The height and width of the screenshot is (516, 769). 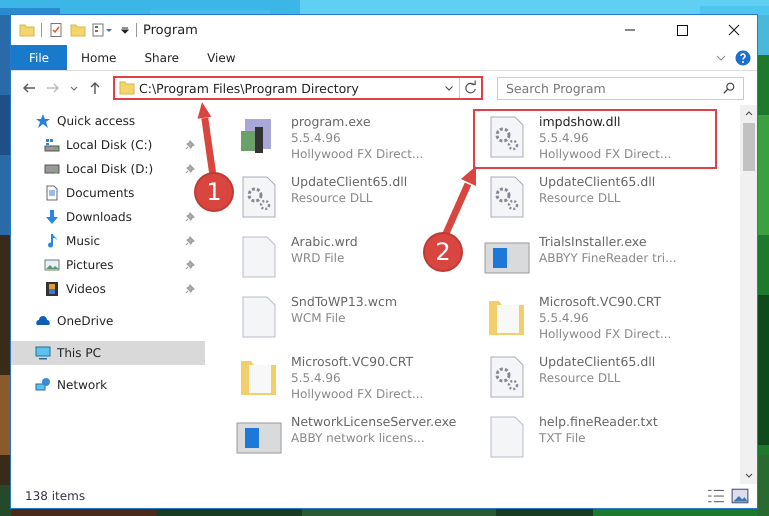 I want to click on search-field: Search Program, so click(x=620, y=88).